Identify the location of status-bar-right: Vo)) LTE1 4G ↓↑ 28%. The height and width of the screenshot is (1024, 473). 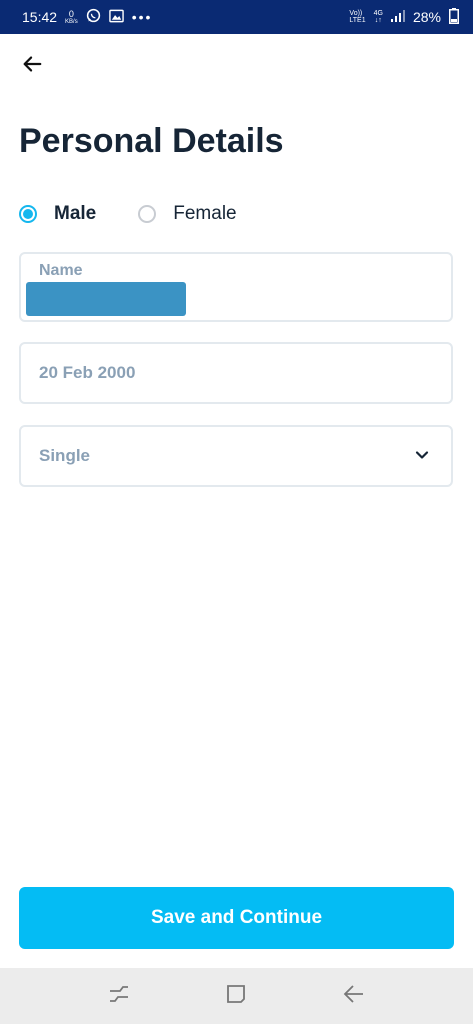
(404, 17).